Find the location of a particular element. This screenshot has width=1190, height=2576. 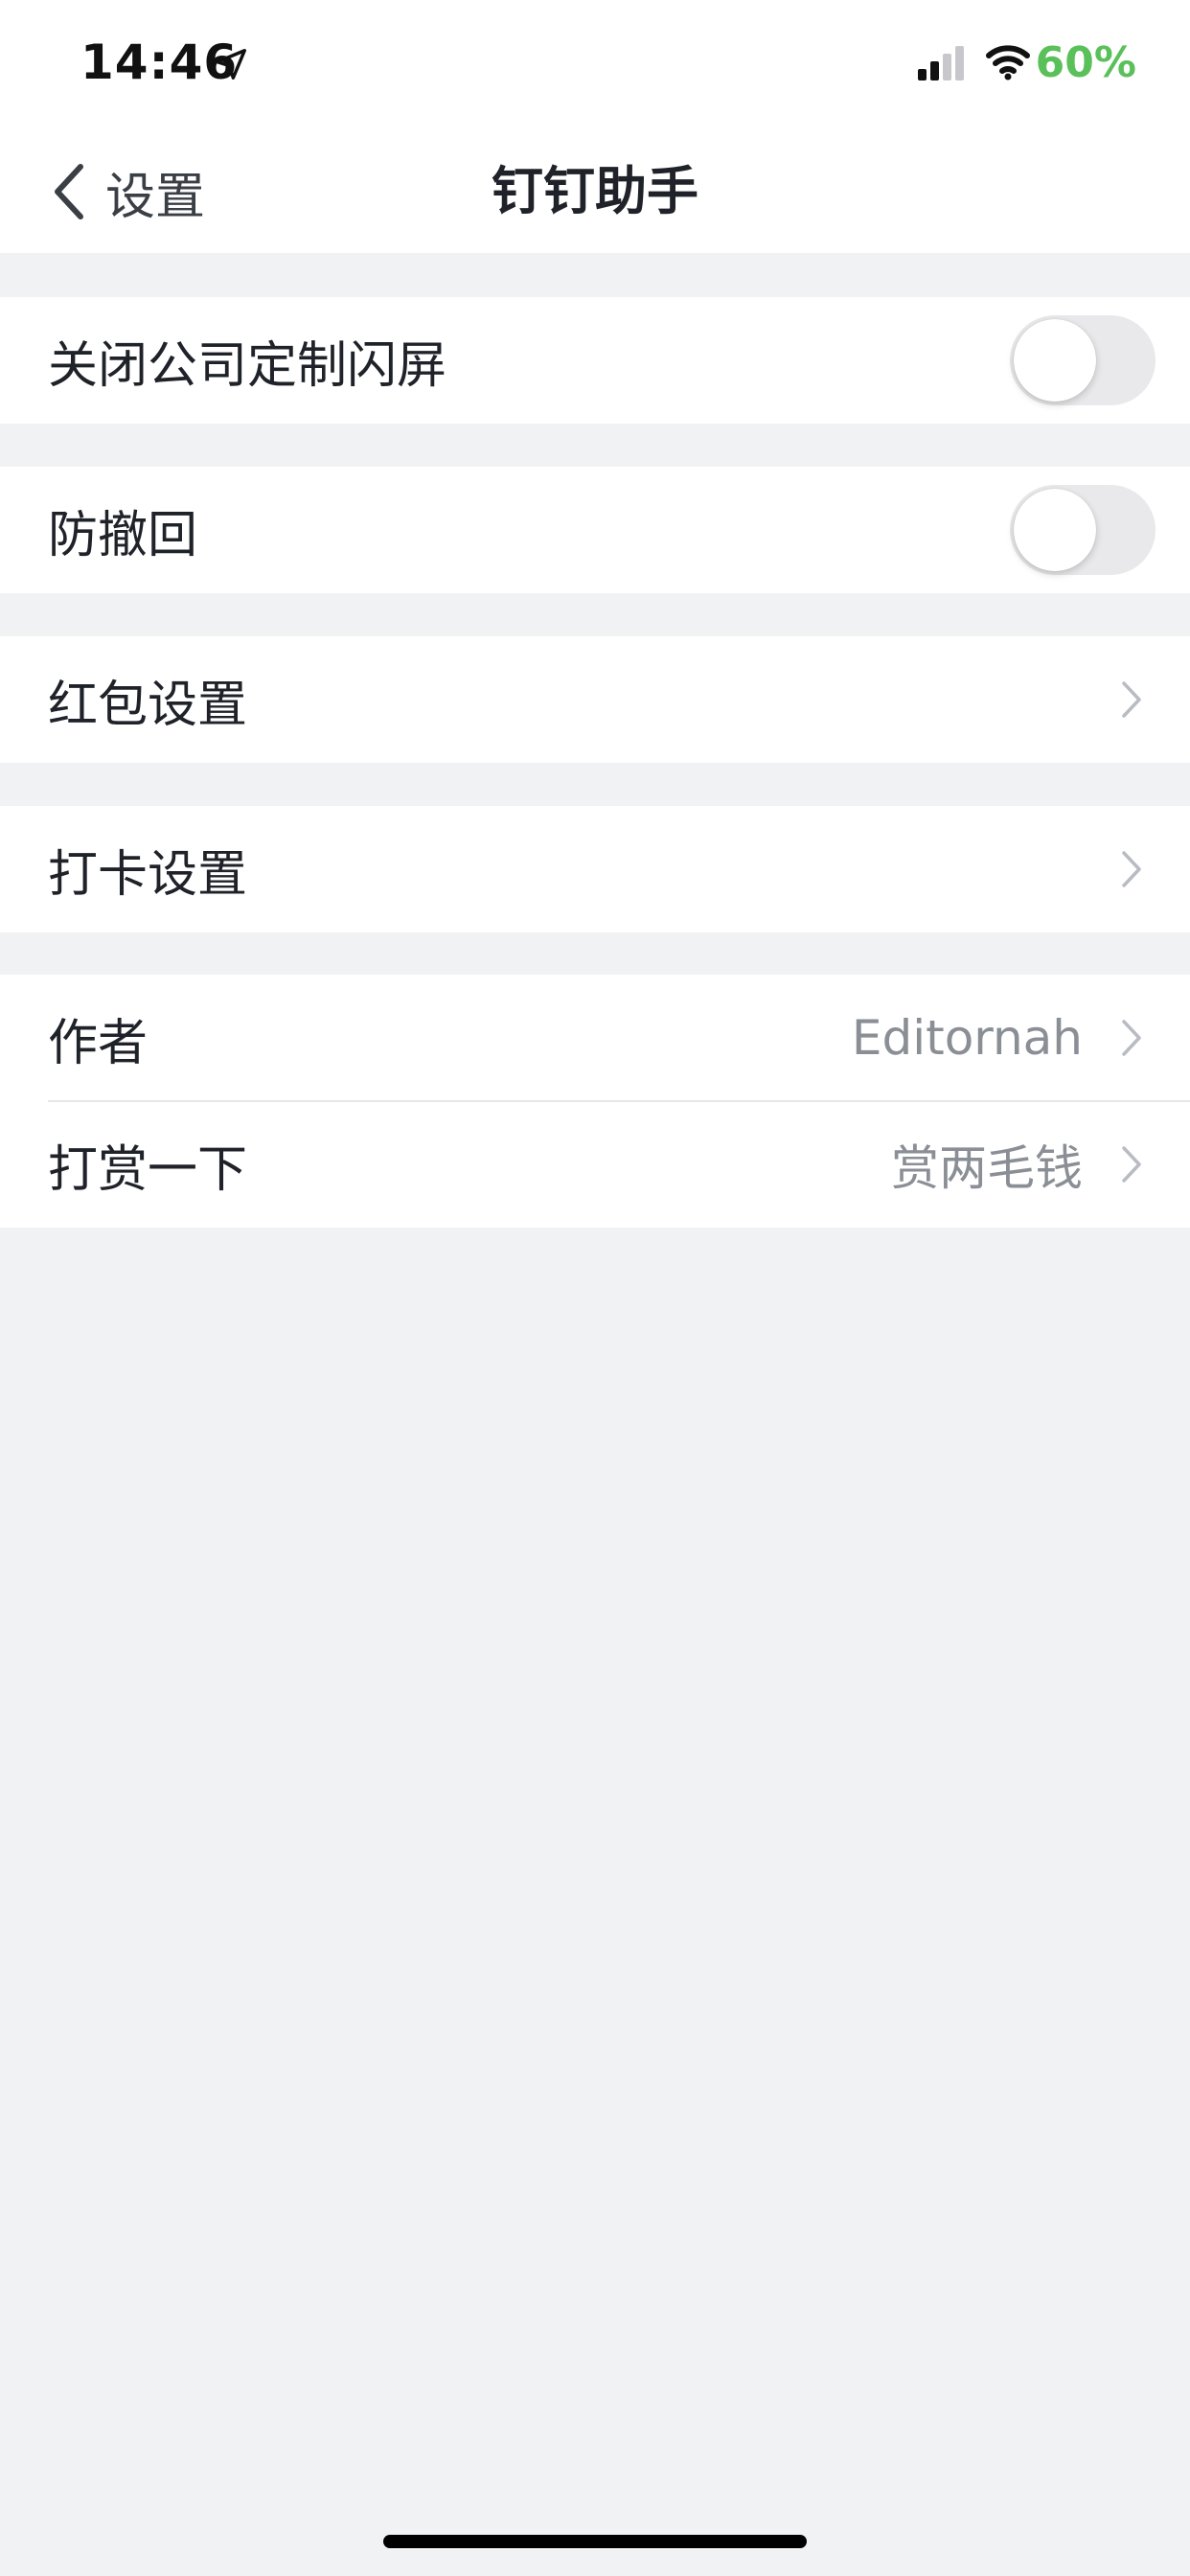

settings-group-check-in: 打卡设置 is located at coordinates (595, 869).